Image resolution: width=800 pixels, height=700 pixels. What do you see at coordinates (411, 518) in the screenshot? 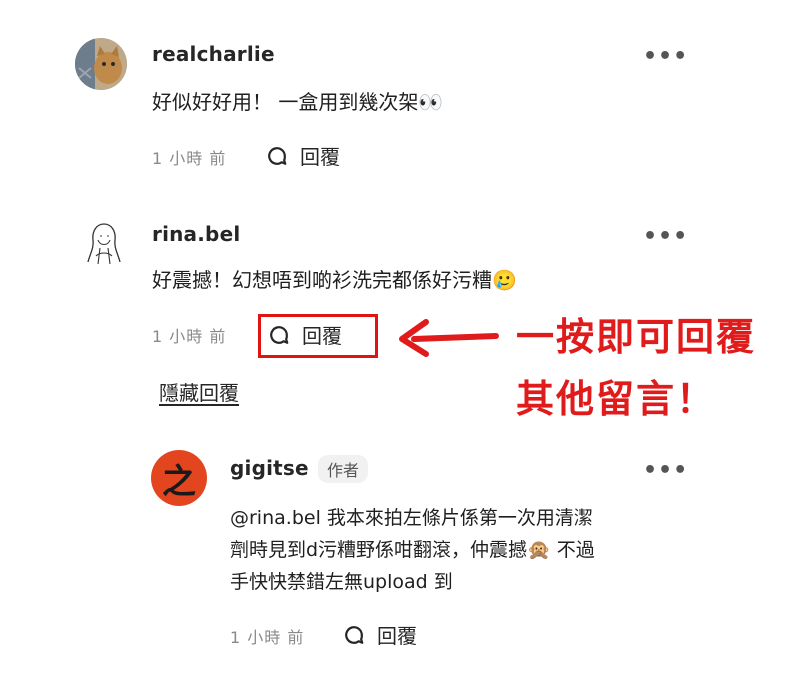
I see `reply-text-line: @rina.bel 我本來拍左條片係第一次用清潔` at bounding box center [411, 518].